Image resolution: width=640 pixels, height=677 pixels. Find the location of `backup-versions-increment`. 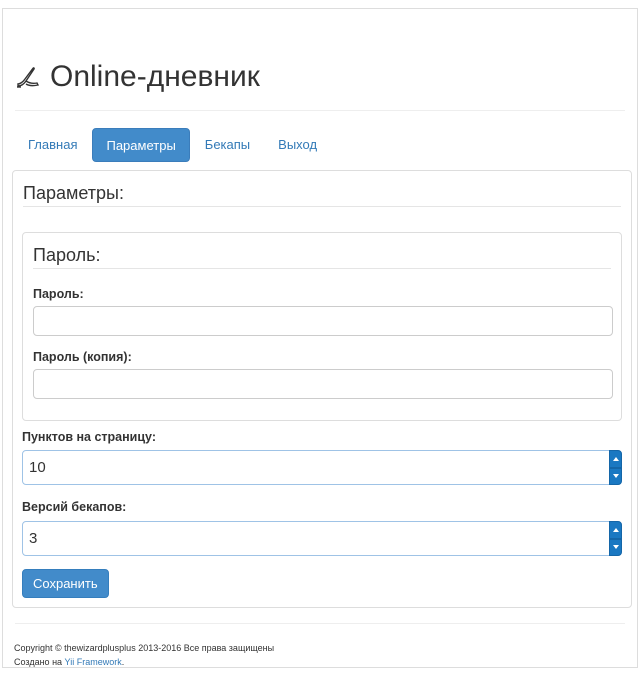

backup-versions-increment is located at coordinates (615, 530).